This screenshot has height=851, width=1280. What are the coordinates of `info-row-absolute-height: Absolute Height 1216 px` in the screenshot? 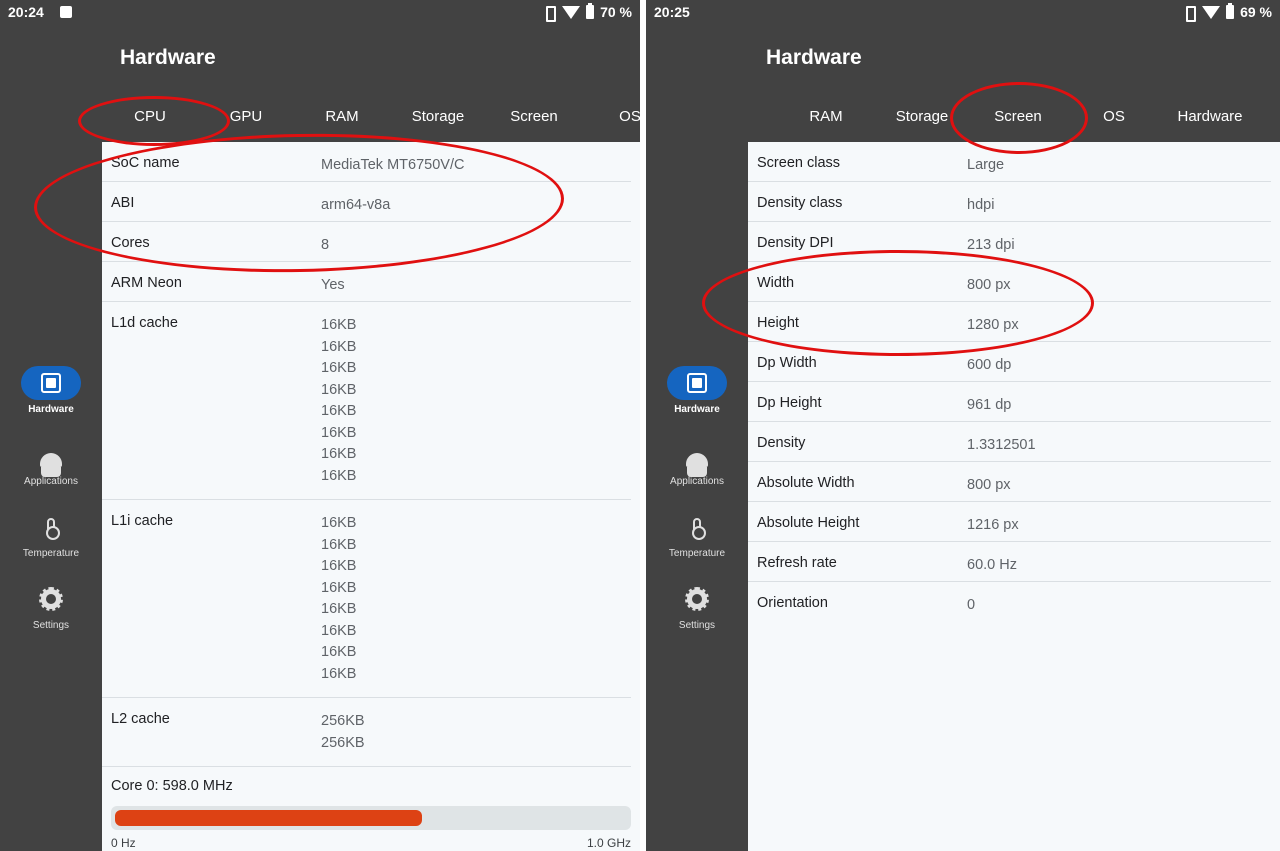 It's located at (1009, 522).